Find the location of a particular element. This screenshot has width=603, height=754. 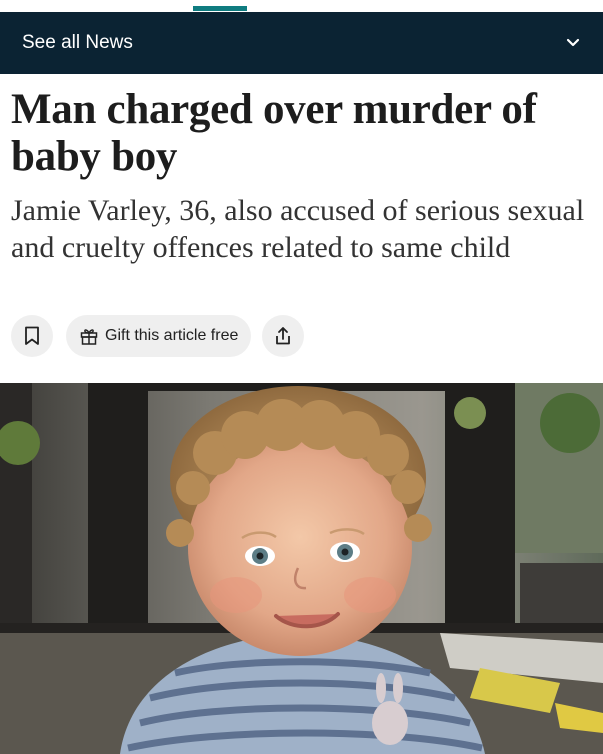

active-tab-indicator is located at coordinates (220, 8).